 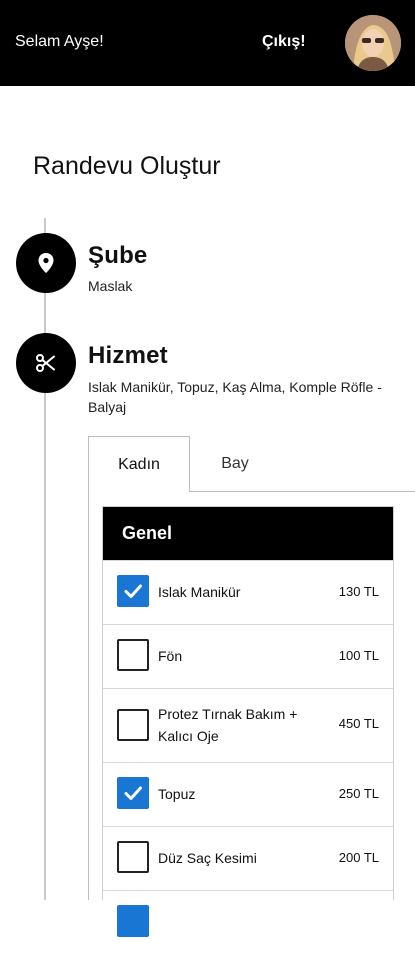 What do you see at coordinates (59, 41) in the screenshot?
I see `greeting-text: Selam Ayşe!` at bounding box center [59, 41].